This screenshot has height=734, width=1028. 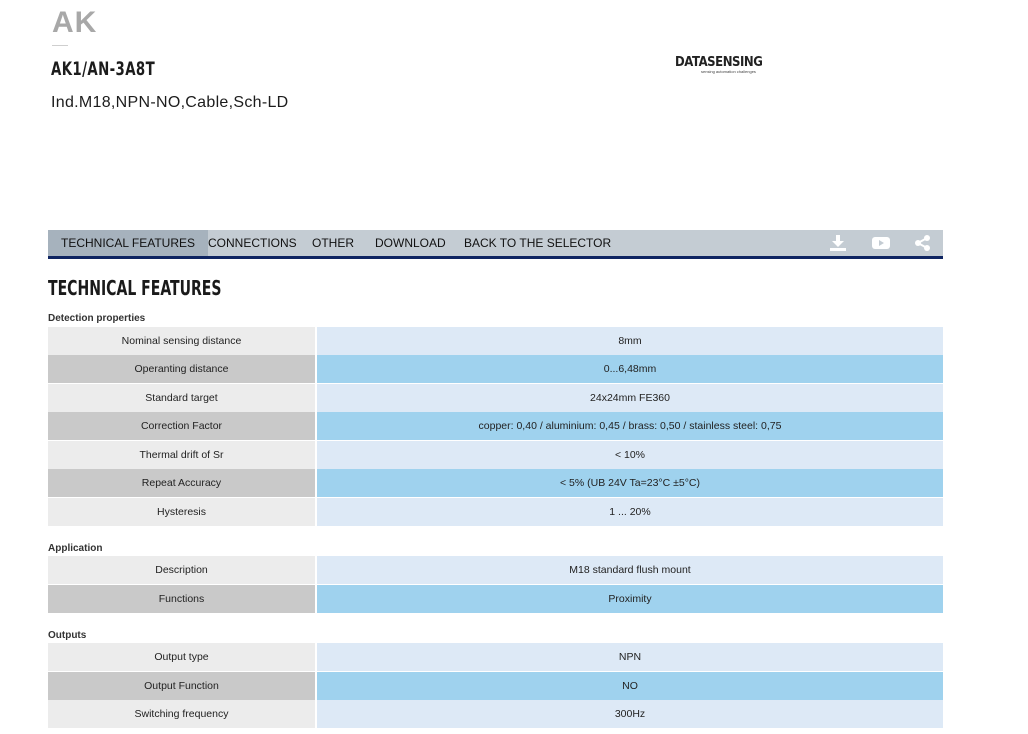 What do you see at coordinates (333, 243) in the screenshot?
I see `tab-other: OTHER` at bounding box center [333, 243].